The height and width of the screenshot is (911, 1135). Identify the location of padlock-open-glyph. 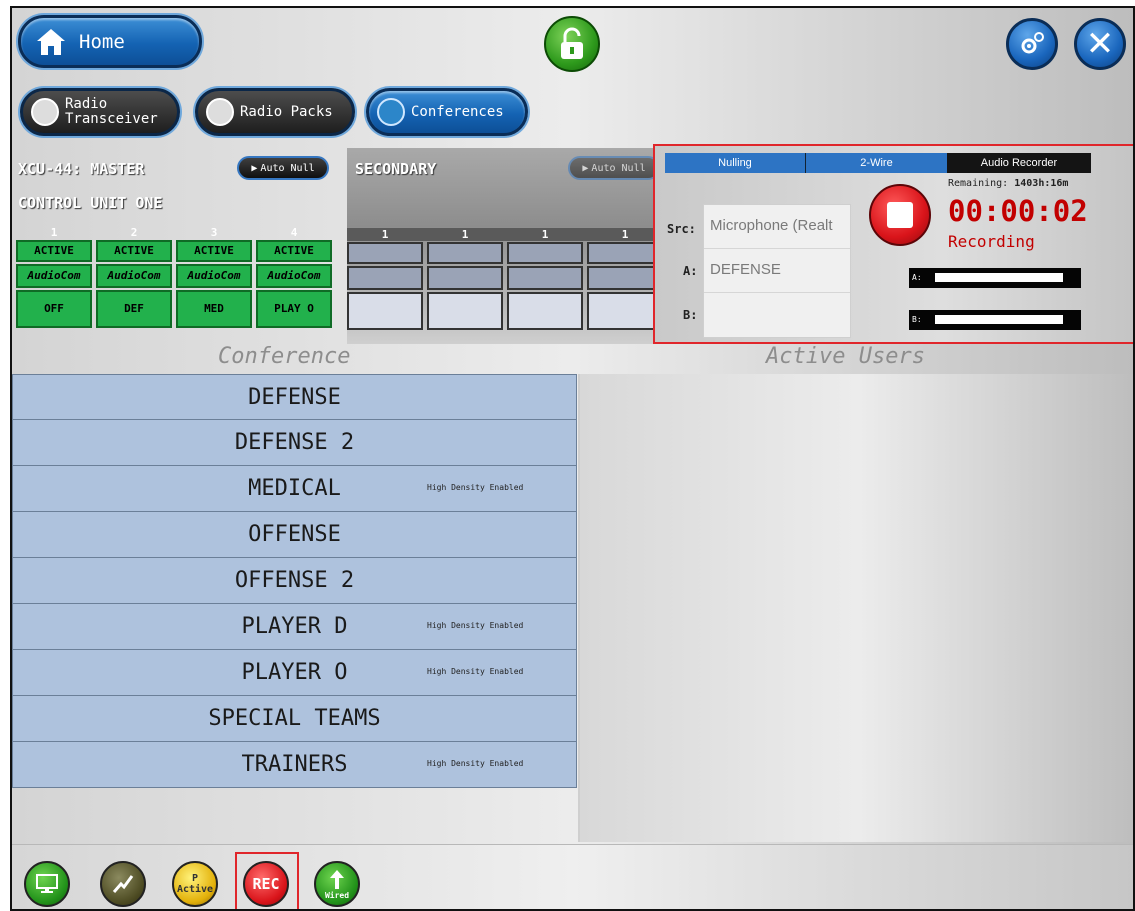
(572, 43).